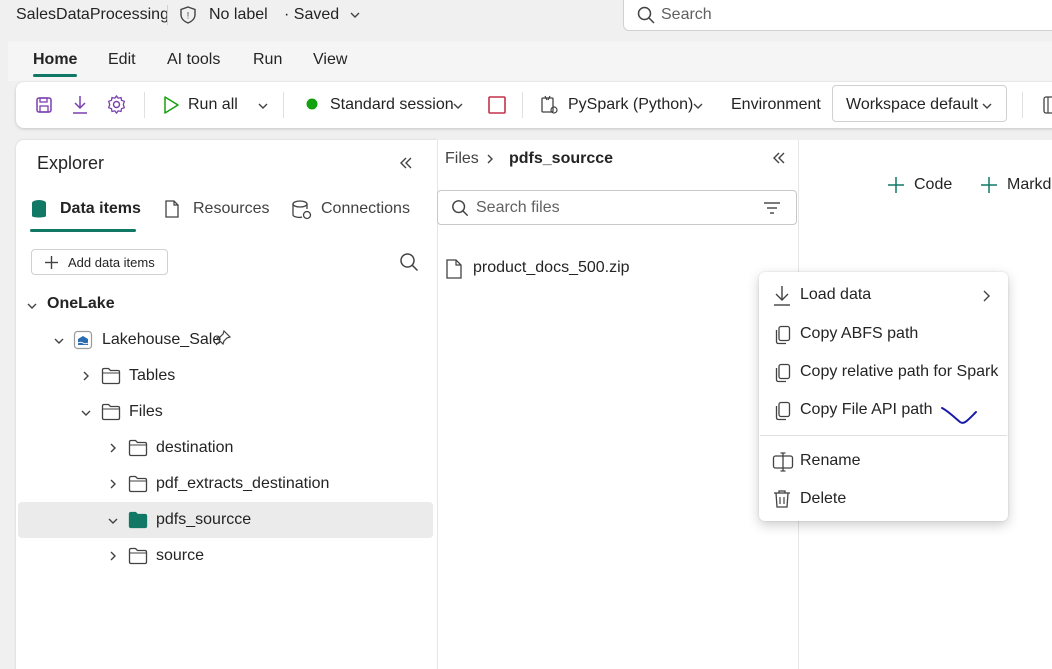  Describe the element at coordinates (80, 105) in the screenshot. I see `download-icon` at that location.